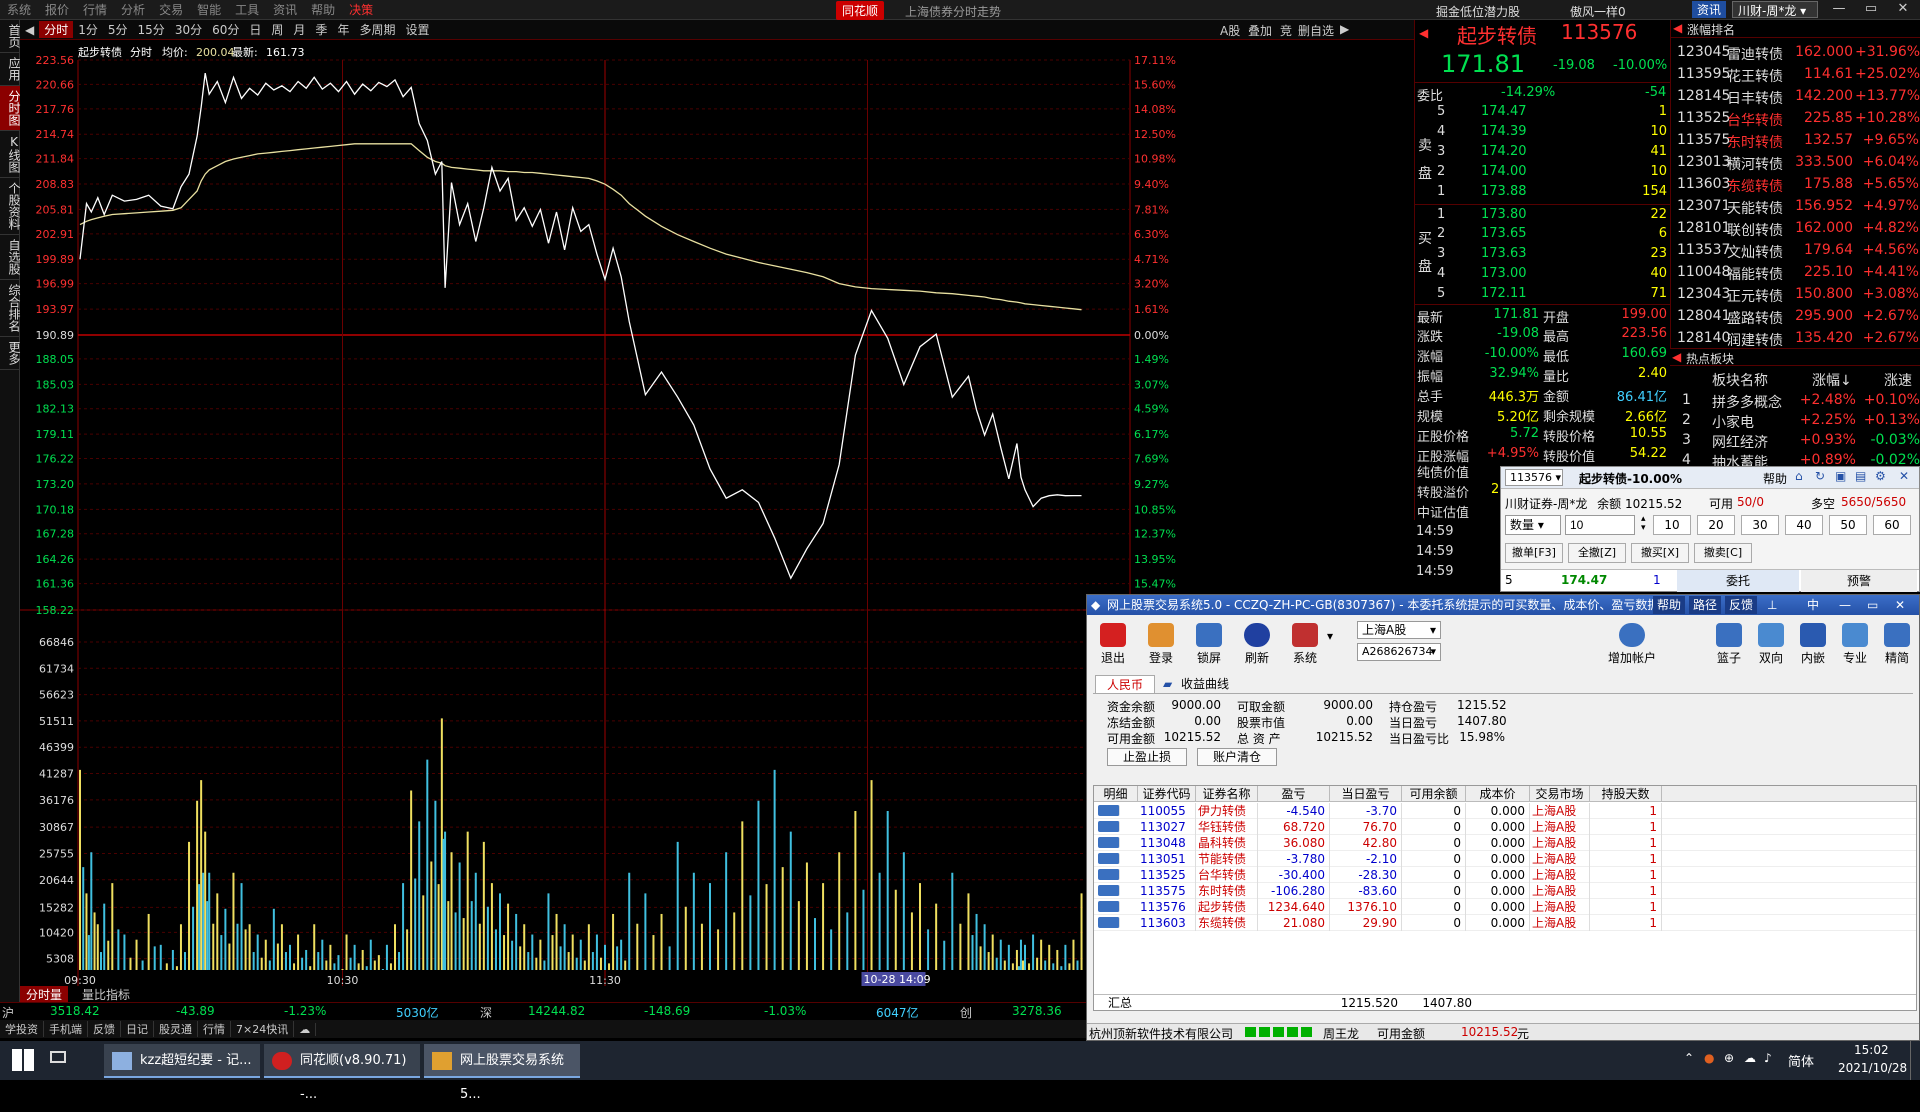  Describe the element at coordinates (277, 29) in the screenshot. I see `period-week: 周` at that location.